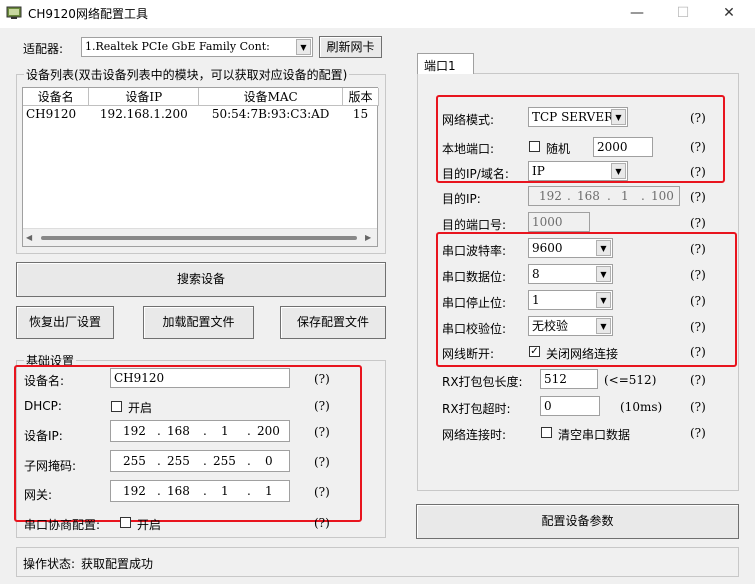 The image size is (755, 584). I want to click on help-serial-negotiation: (?), so click(322, 523).